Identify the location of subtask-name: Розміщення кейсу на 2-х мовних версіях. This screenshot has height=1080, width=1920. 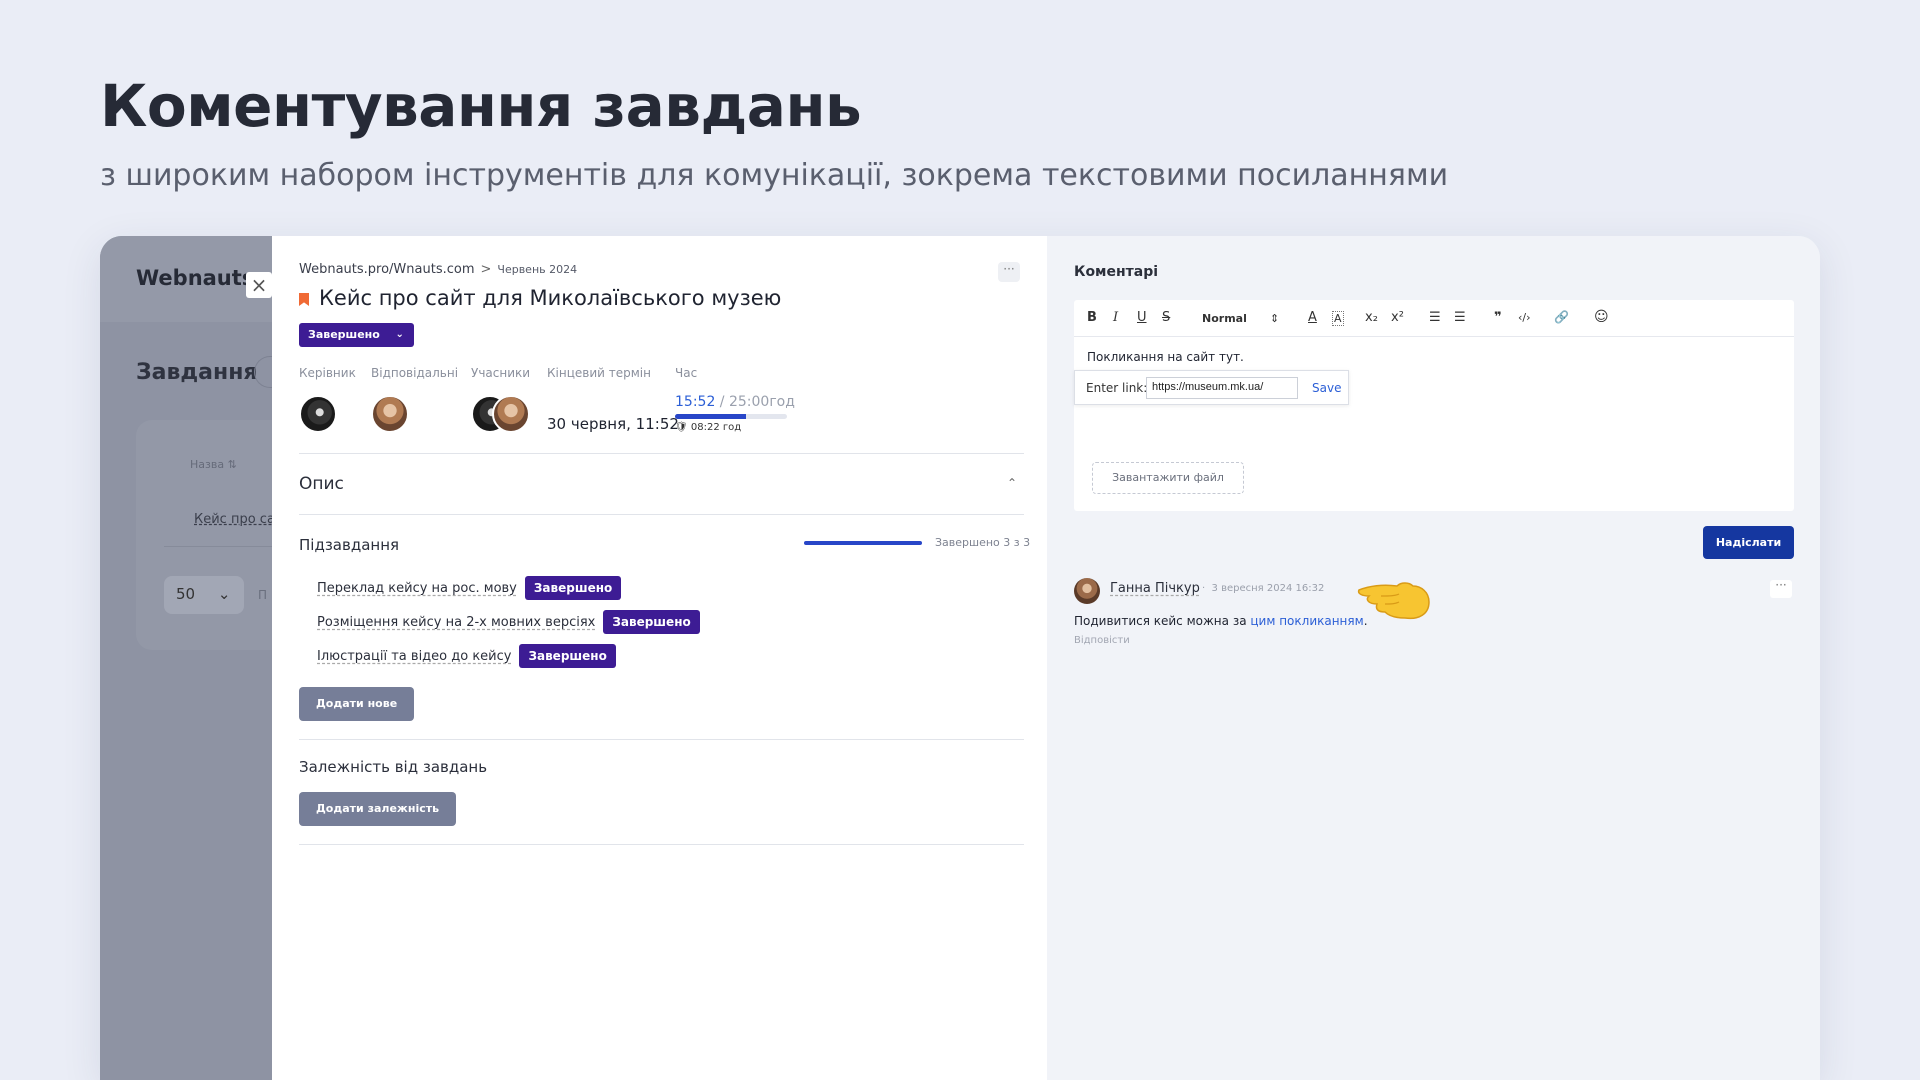
(456, 622).